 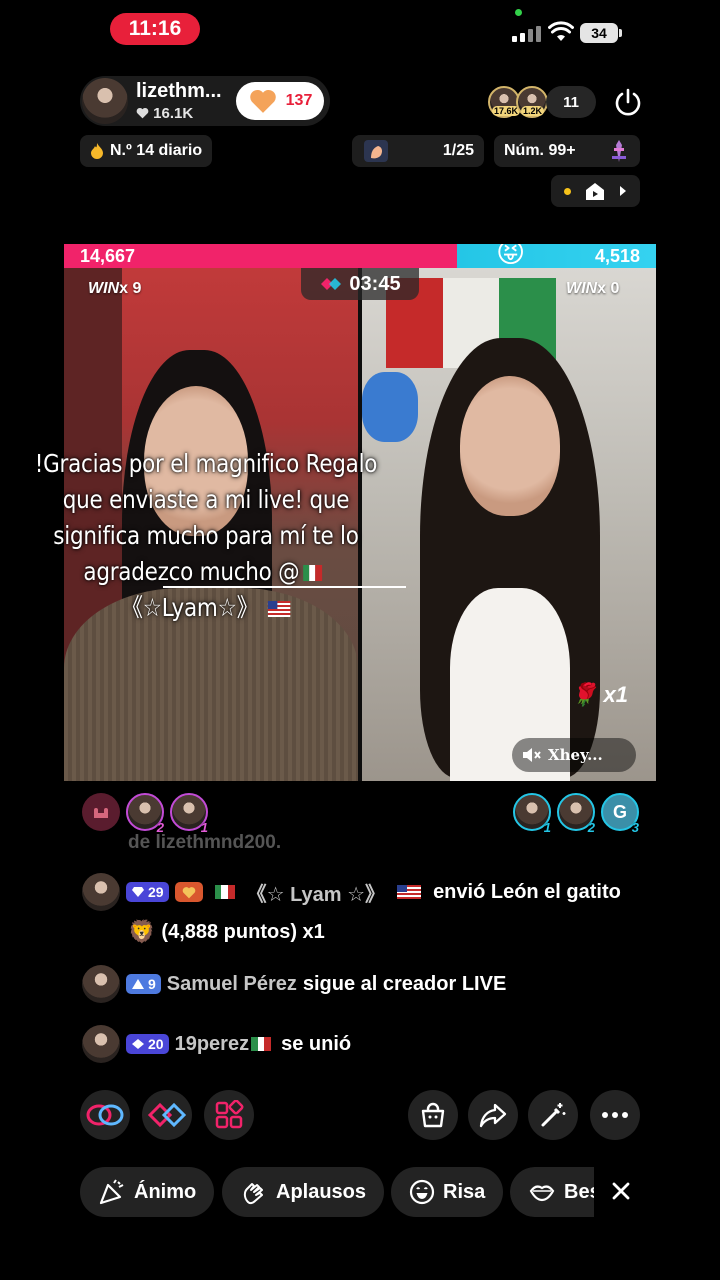 I want to click on battle-timer-value: 03:45, so click(x=375, y=283).